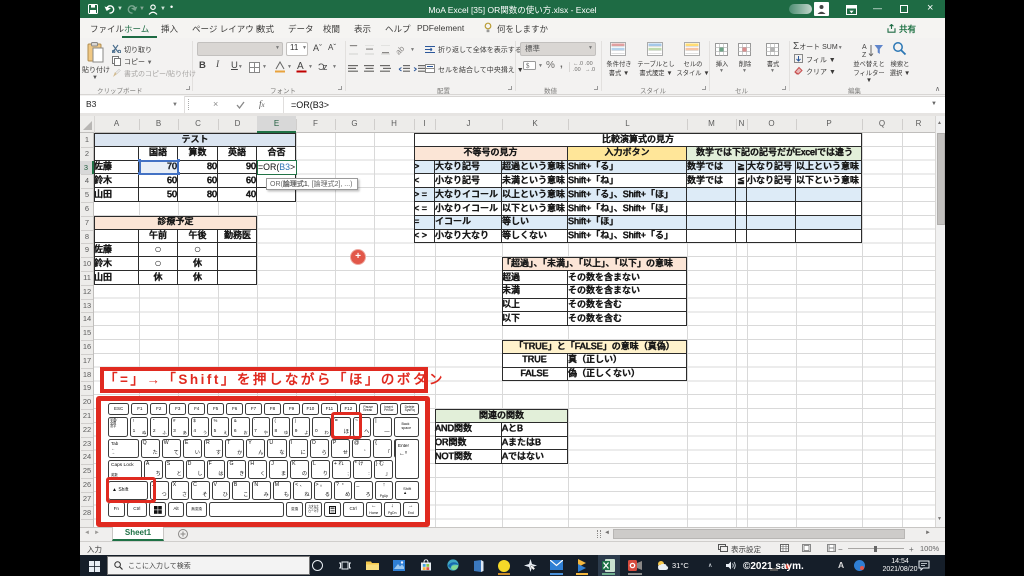  Describe the element at coordinates (864, 55) in the screenshot. I see `svg-text: Z` at that location.